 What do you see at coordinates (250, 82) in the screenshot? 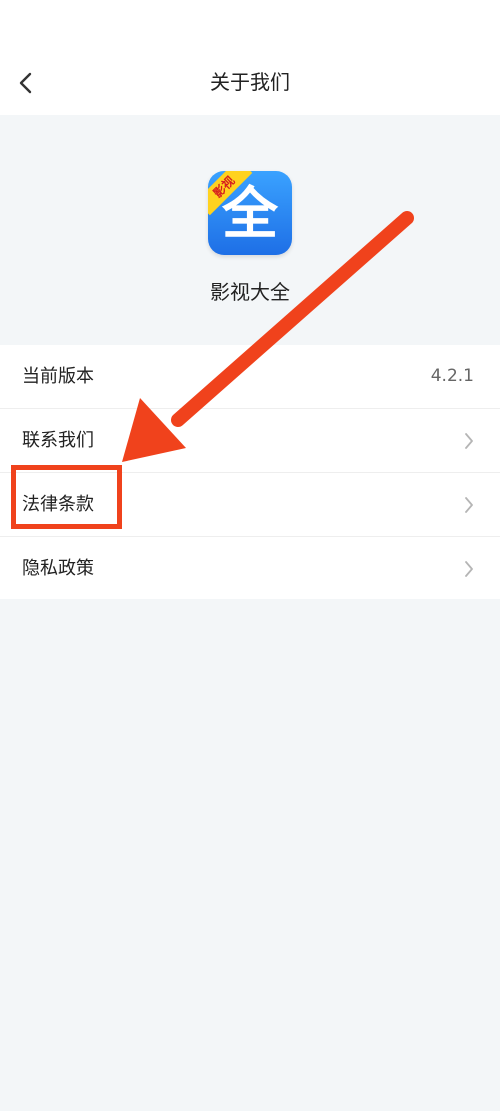
I see `page-title: 关于我们` at bounding box center [250, 82].